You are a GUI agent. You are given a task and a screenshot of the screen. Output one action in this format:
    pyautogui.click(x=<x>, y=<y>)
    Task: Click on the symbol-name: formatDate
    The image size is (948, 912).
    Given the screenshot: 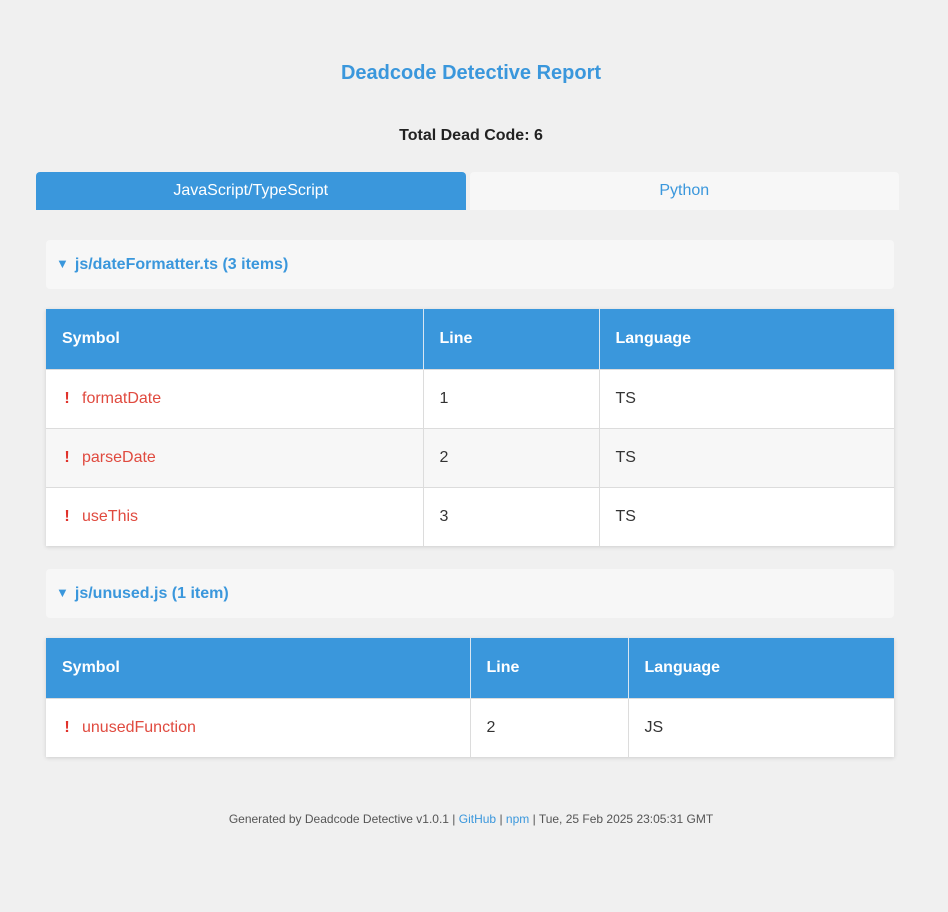 What is the action you would take?
    pyautogui.click(x=122, y=398)
    